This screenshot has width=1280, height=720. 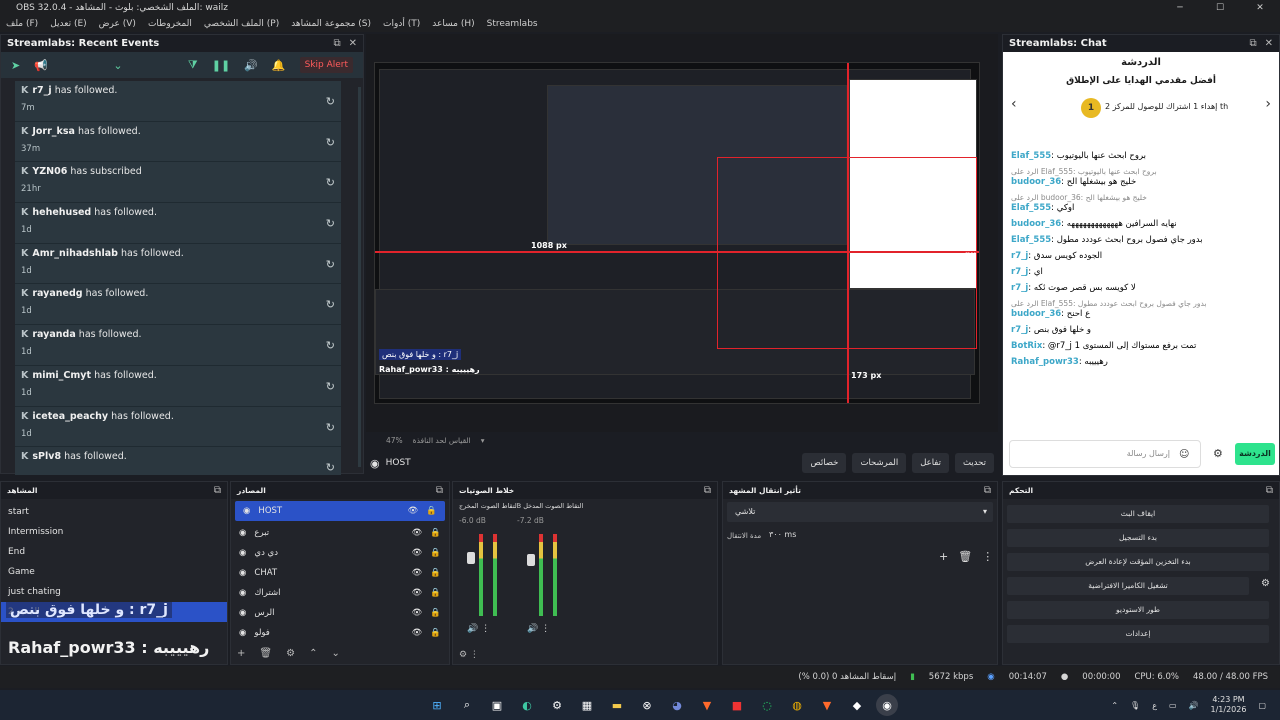 What do you see at coordinates (677, 705) in the screenshot?
I see `discord-icon: ◕` at bounding box center [677, 705].